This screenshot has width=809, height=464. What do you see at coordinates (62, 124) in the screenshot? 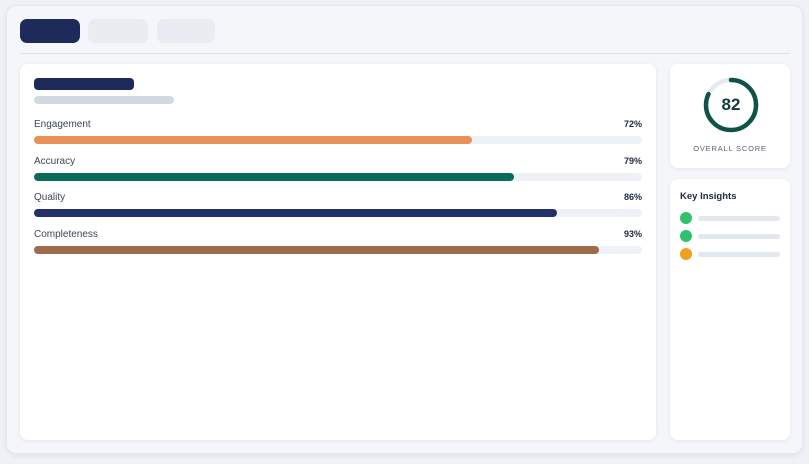
I see `metric-label: Engagement` at bounding box center [62, 124].